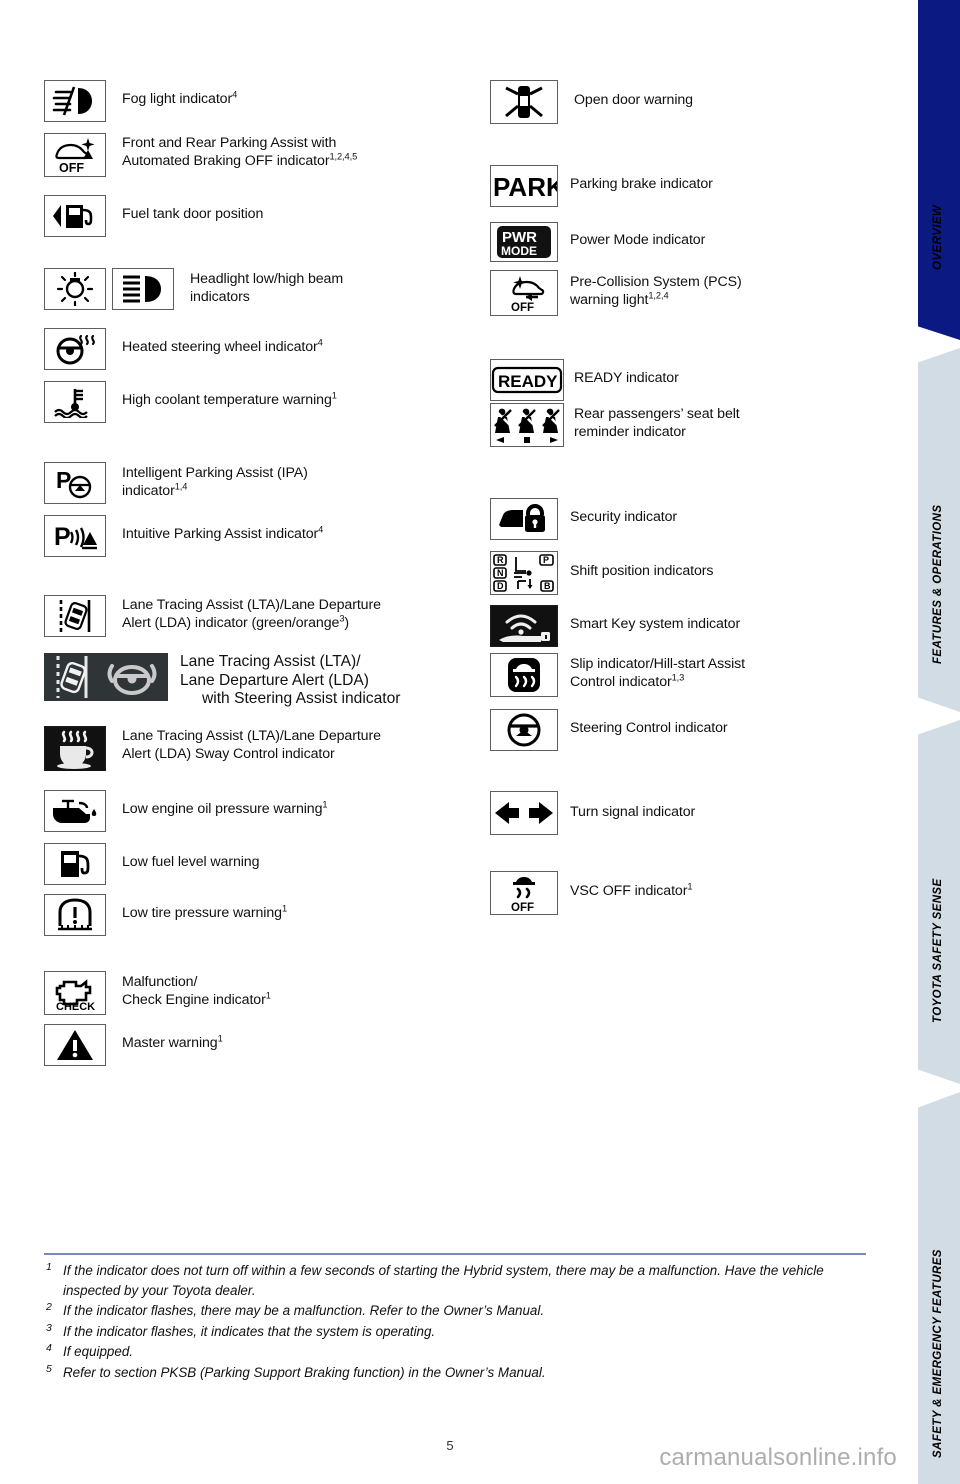 This screenshot has height=1484, width=960. Describe the element at coordinates (583, 519) in the screenshot. I see `list-item: Security indicator` at that location.